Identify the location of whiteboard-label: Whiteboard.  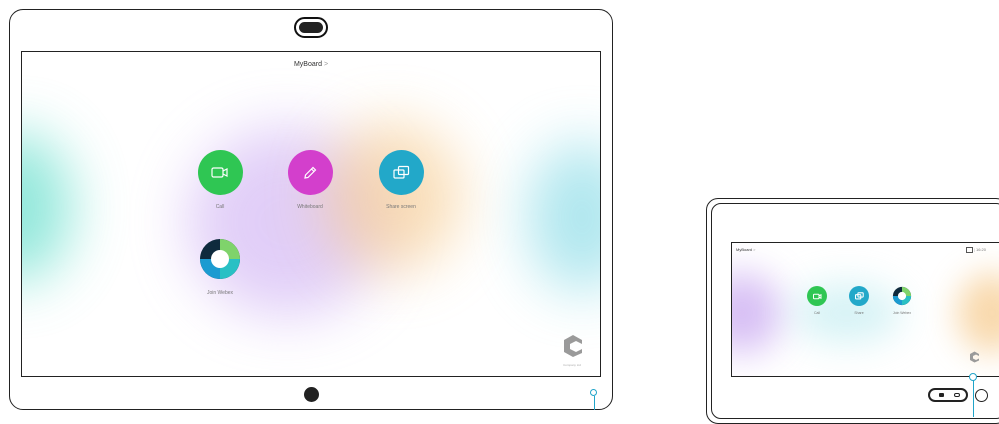
(310, 207).